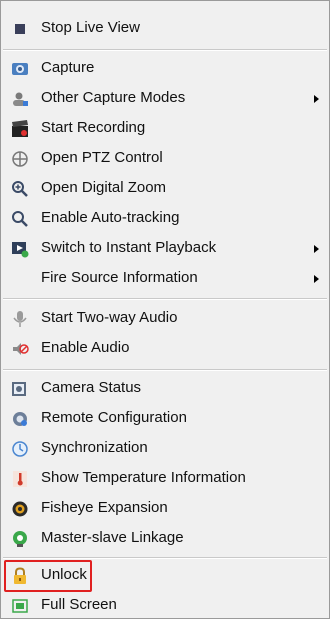  What do you see at coordinates (20, 159) in the screenshot?
I see `ptz-arrows-icon` at bounding box center [20, 159].